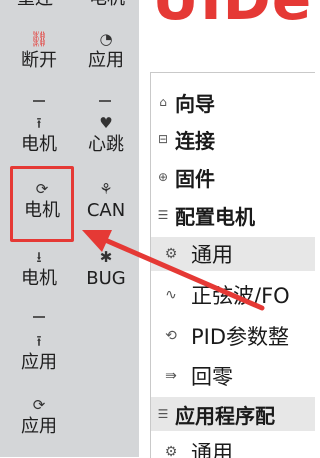  I want to click on bug-icon: ✱, so click(106, 257).